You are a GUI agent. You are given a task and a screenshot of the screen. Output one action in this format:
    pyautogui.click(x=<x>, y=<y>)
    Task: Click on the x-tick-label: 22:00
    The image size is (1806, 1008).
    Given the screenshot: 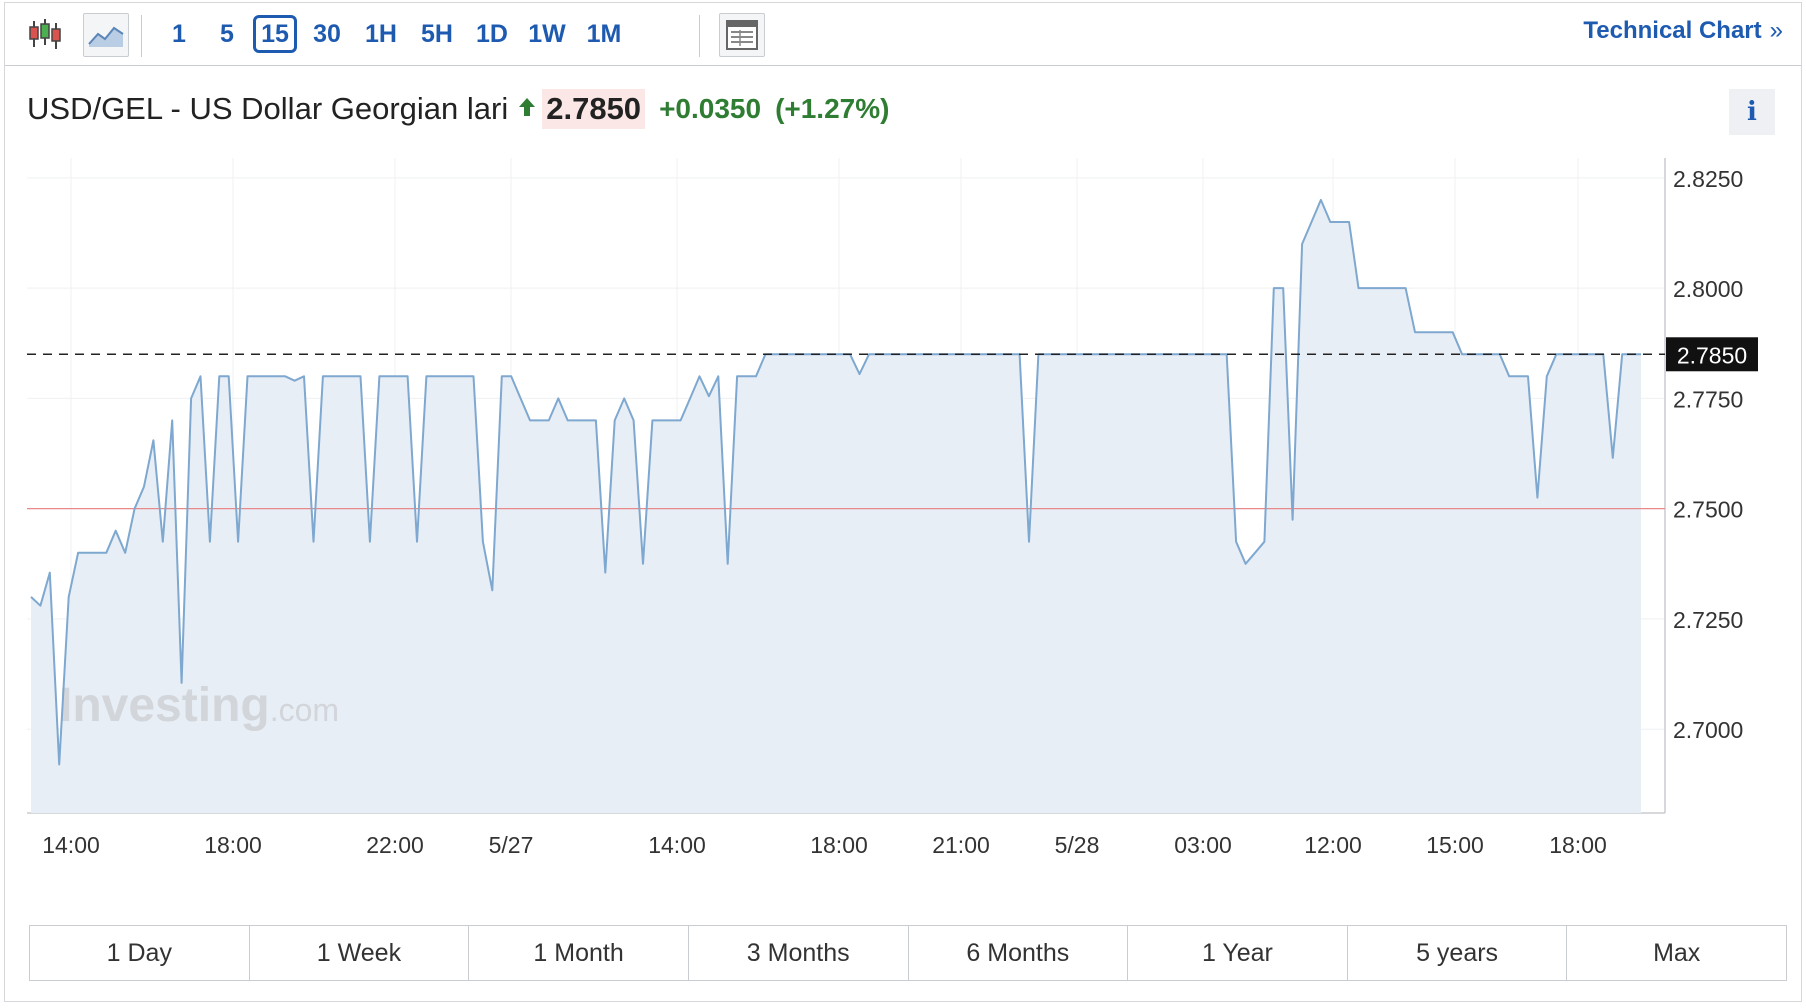 What is the action you would take?
    pyautogui.click(x=395, y=845)
    